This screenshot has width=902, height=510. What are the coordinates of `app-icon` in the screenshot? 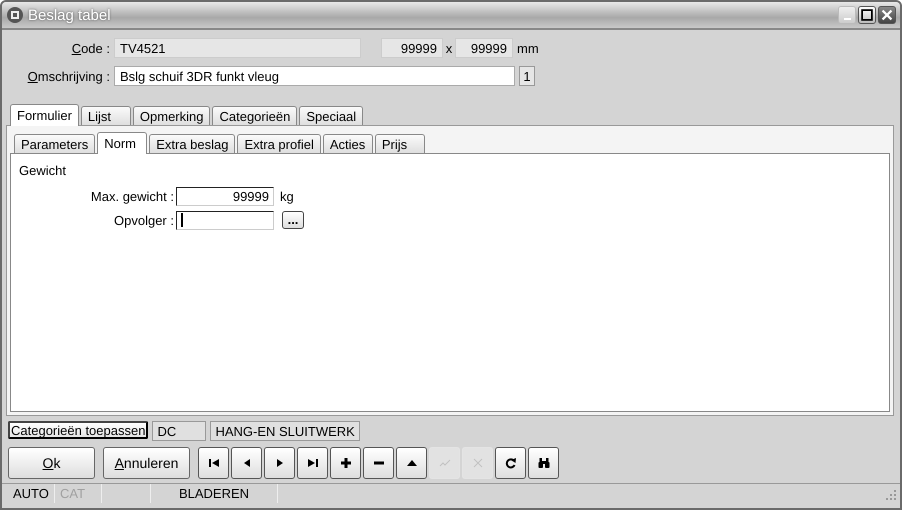 It's located at (15, 15).